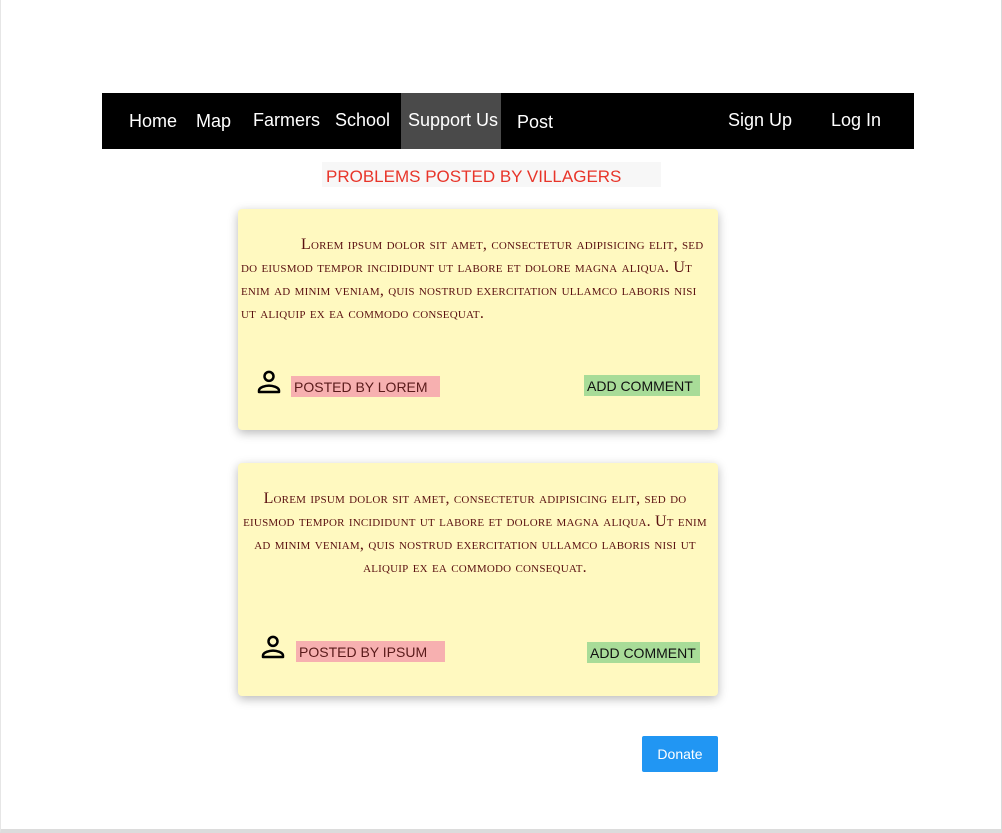  I want to click on donate-button: Donate, so click(680, 754).